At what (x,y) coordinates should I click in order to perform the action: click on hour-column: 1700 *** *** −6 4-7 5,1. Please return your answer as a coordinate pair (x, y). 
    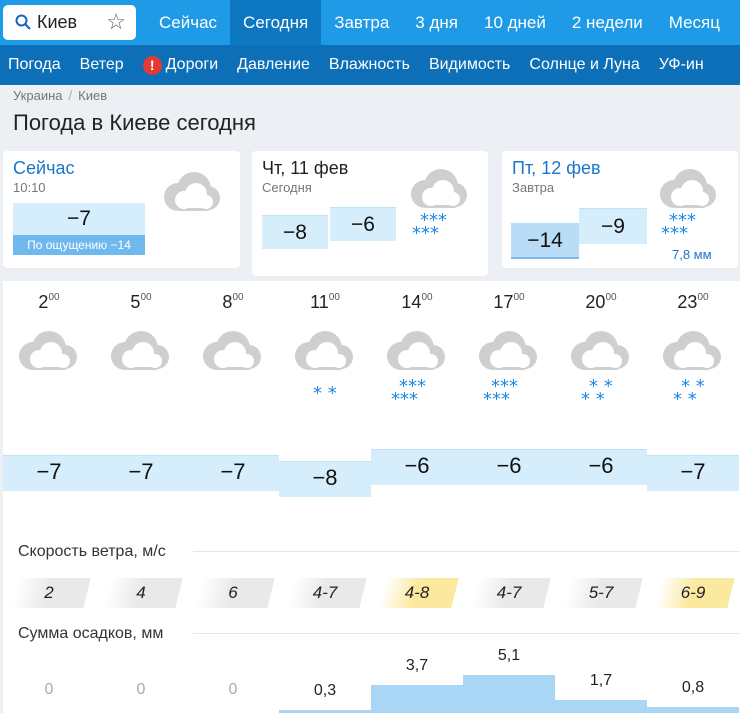
    Looking at the image, I should click on (509, 497).